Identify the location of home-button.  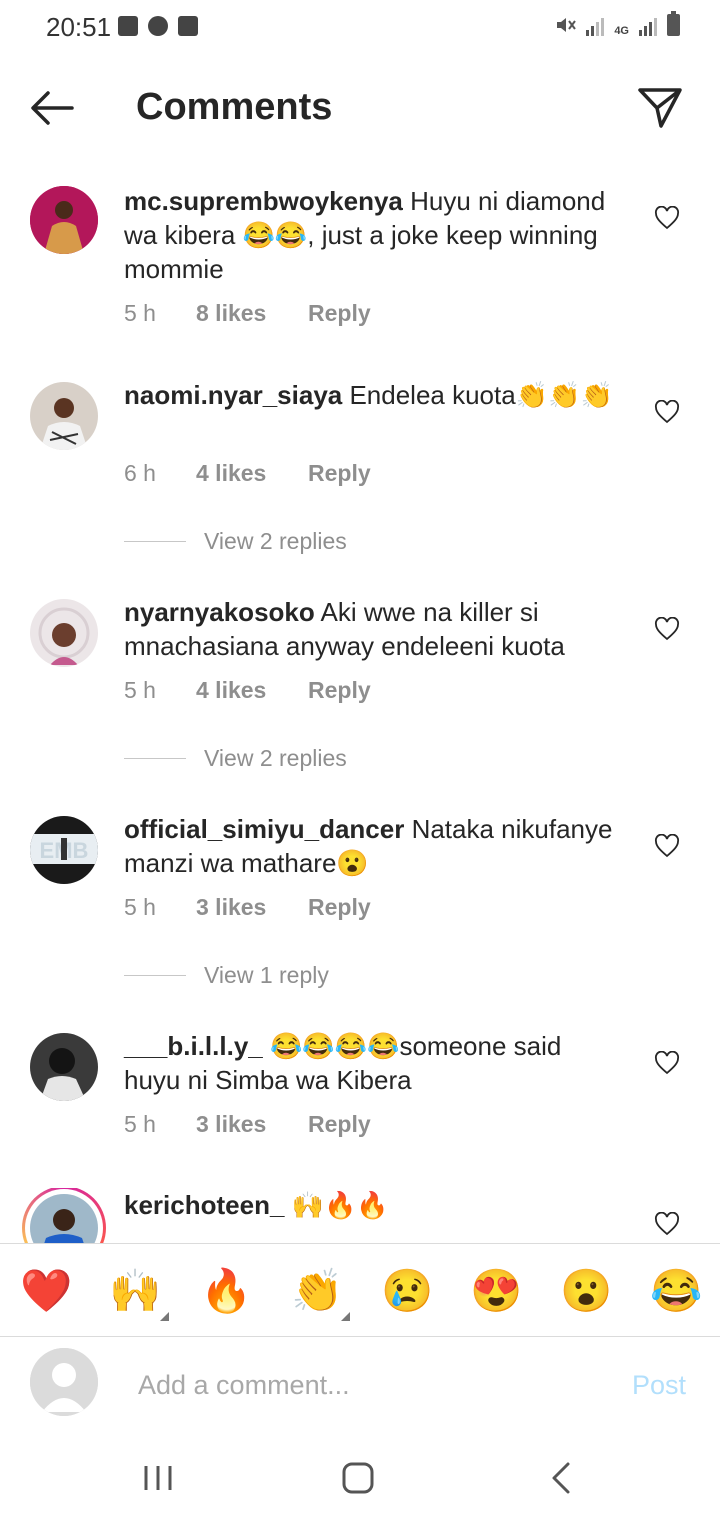
(358, 1478).